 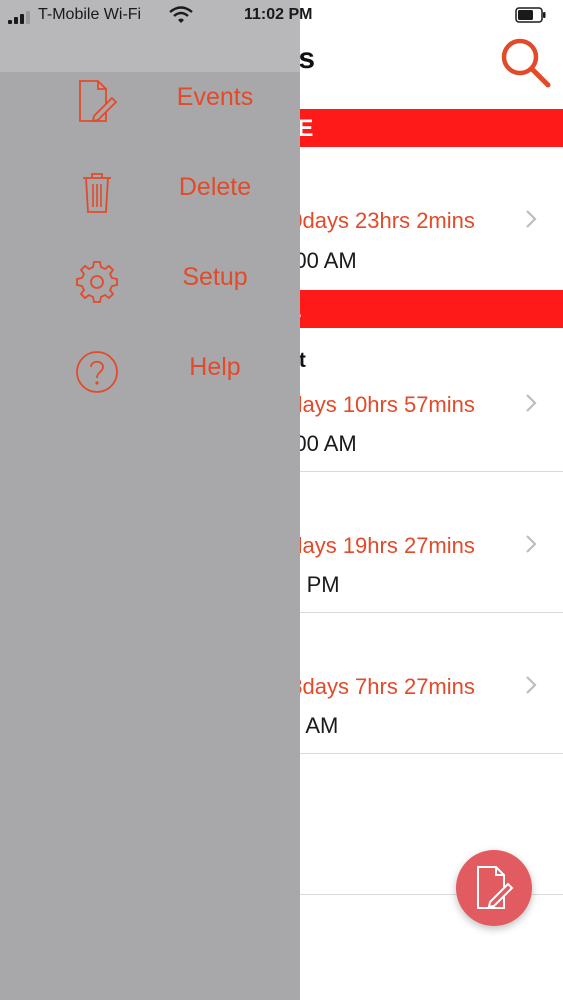 I want to click on menu-item-label: Events, so click(x=215, y=97).